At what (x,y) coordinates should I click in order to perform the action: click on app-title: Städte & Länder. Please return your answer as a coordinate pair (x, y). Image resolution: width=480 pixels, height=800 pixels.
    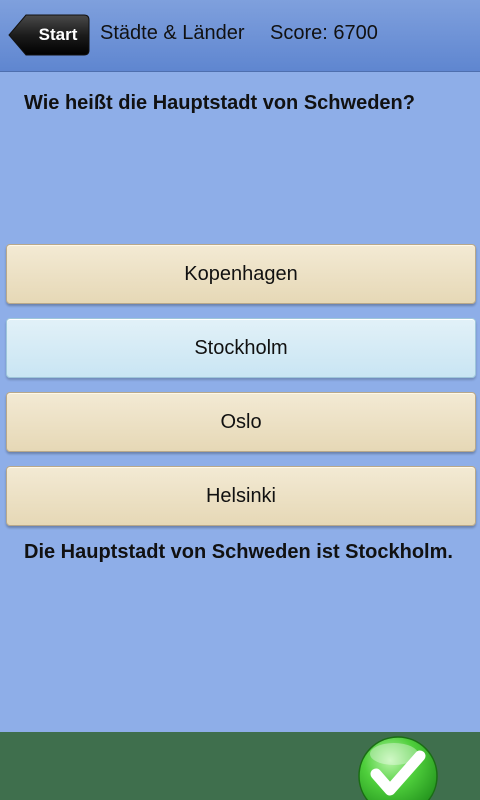
    Looking at the image, I should click on (172, 33).